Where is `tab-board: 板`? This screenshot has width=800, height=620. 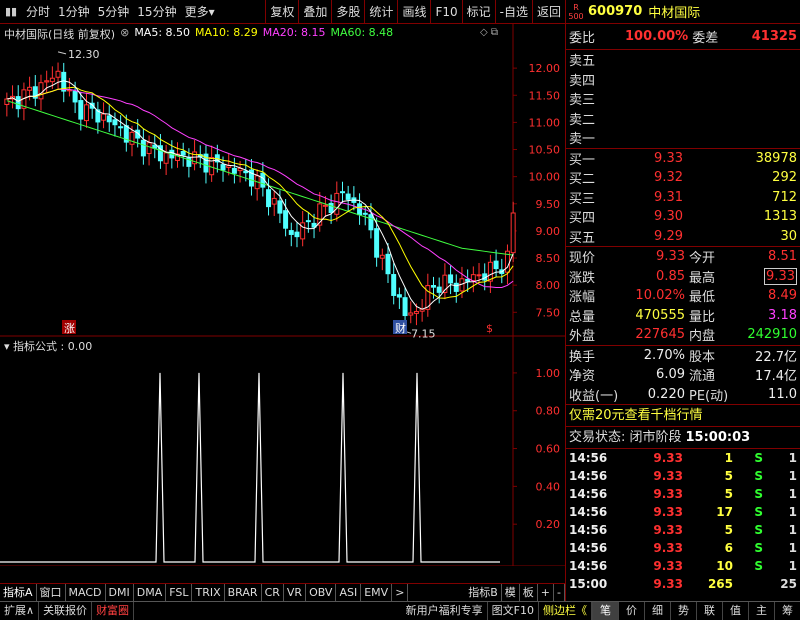
tab-board: 板 is located at coordinates (529, 592).